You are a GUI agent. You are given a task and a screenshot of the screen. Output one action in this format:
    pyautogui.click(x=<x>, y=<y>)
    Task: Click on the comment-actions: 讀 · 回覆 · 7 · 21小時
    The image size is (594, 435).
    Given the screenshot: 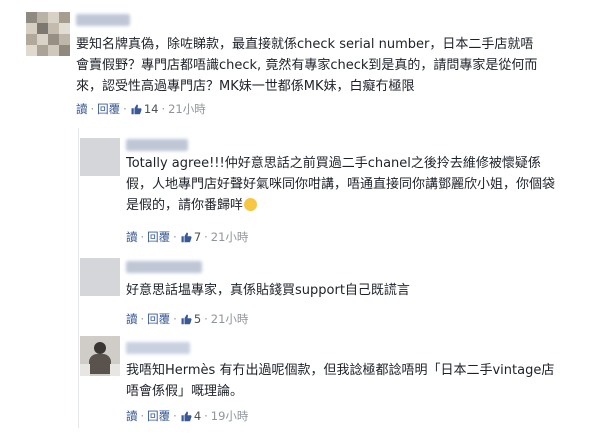 What is the action you would take?
    pyautogui.click(x=187, y=237)
    